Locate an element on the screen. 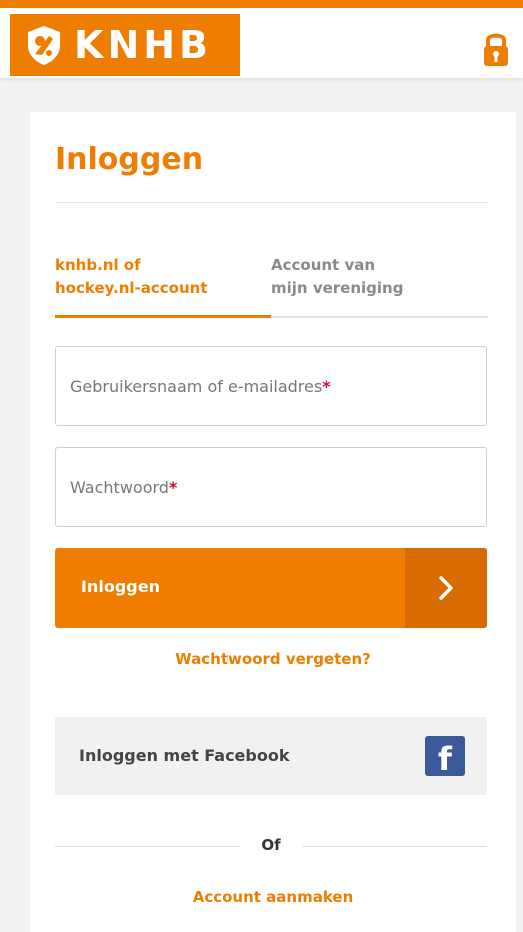 Image resolution: width=523 pixels, height=932 pixels. facebook-login-button: Inloggen met Facebook f is located at coordinates (271, 756).